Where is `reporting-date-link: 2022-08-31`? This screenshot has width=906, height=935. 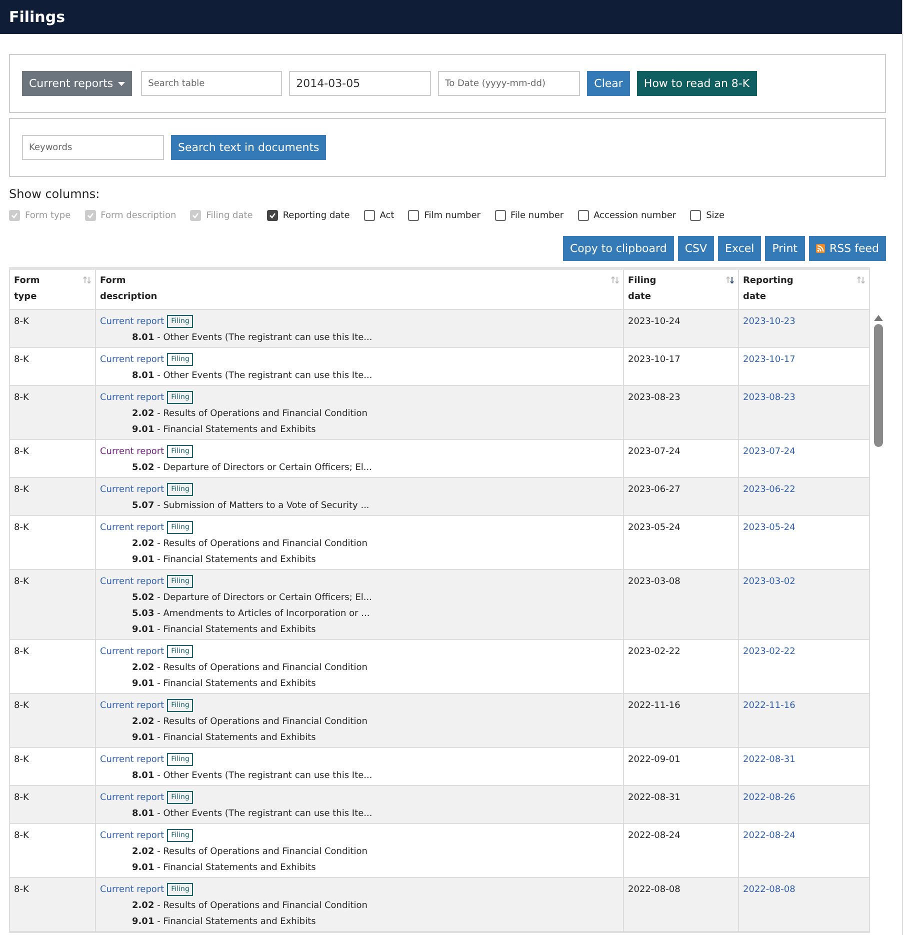
reporting-date-link: 2022-08-31 is located at coordinates (769, 760).